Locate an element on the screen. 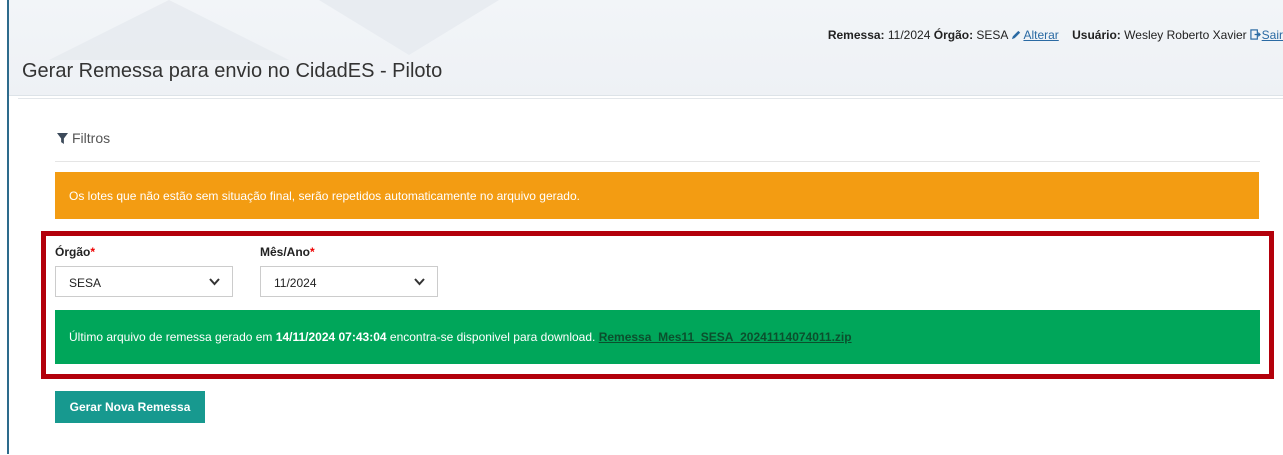 The width and height of the screenshot is (1283, 455). orgao-select: SESA is located at coordinates (144, 281).